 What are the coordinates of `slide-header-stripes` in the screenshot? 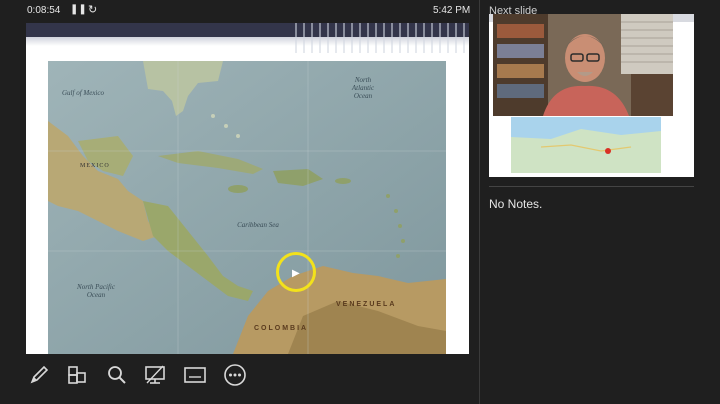 It's located at (379, 38).